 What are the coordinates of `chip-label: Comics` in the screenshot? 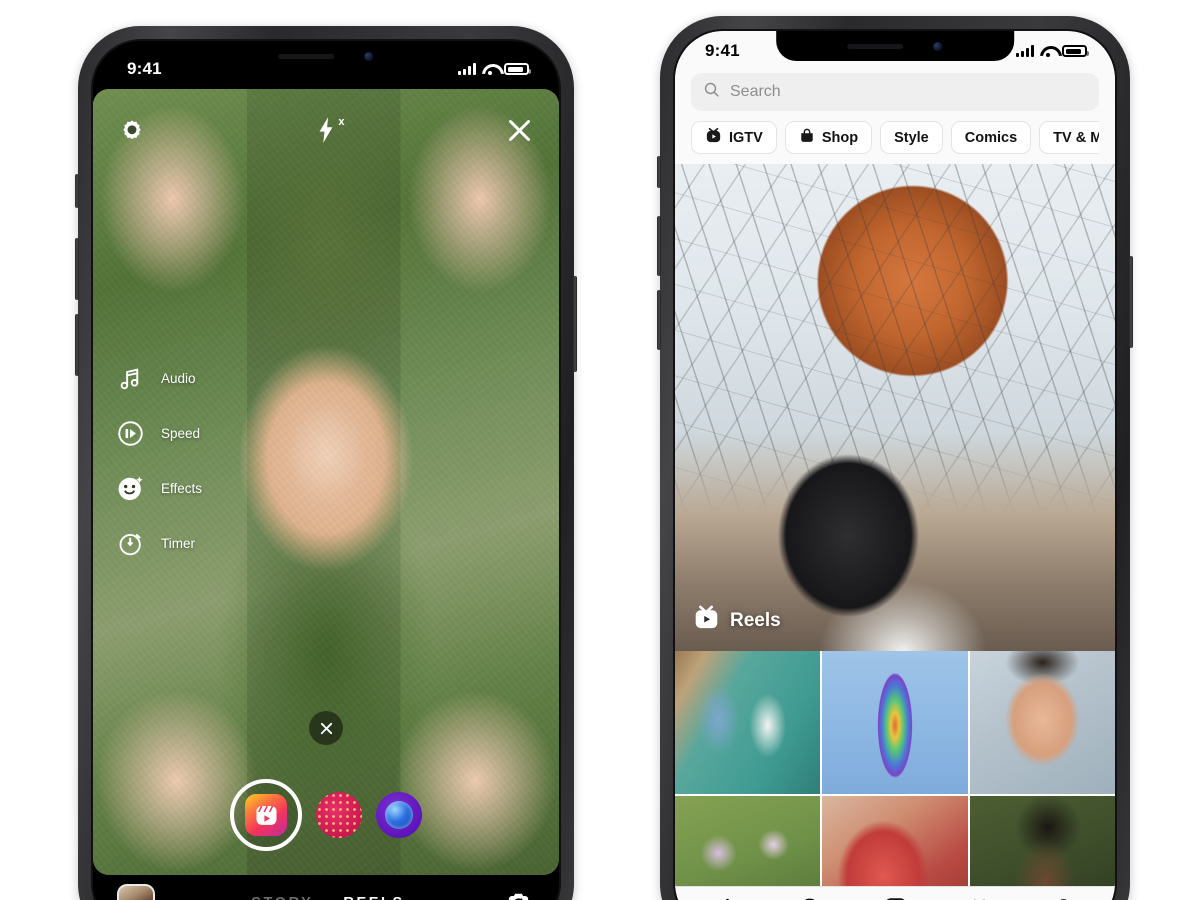 It's located at (991, 137).